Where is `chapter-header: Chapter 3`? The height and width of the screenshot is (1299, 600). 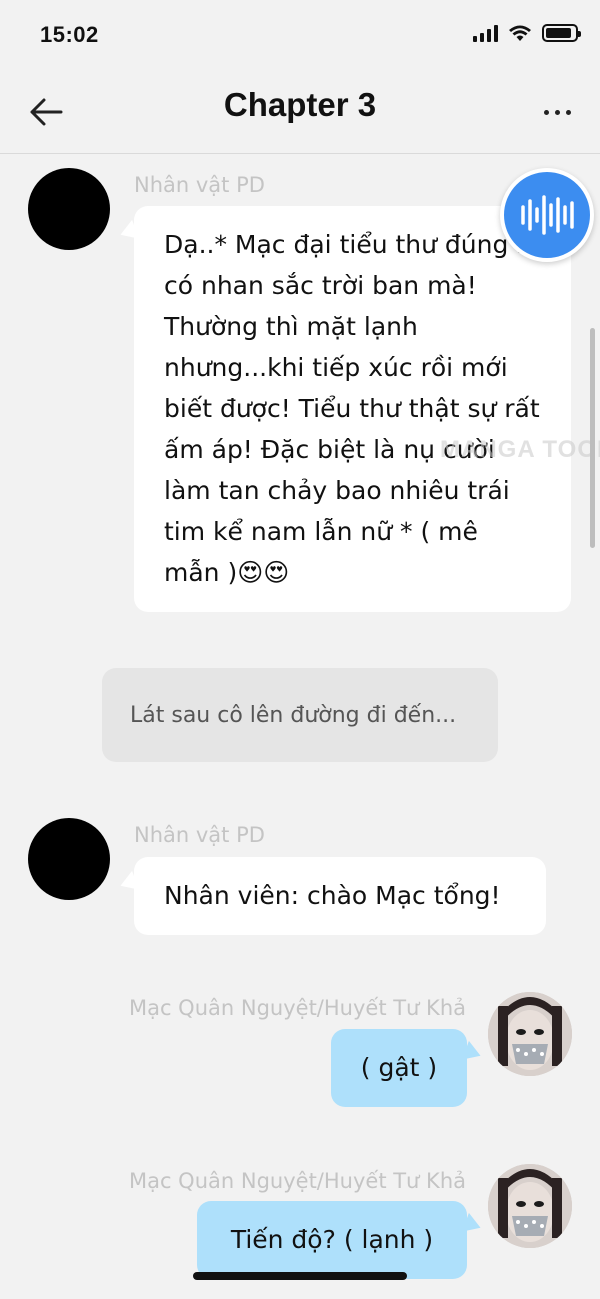
chapter-header: Chapter 3 is located at coordinates (300, 113).